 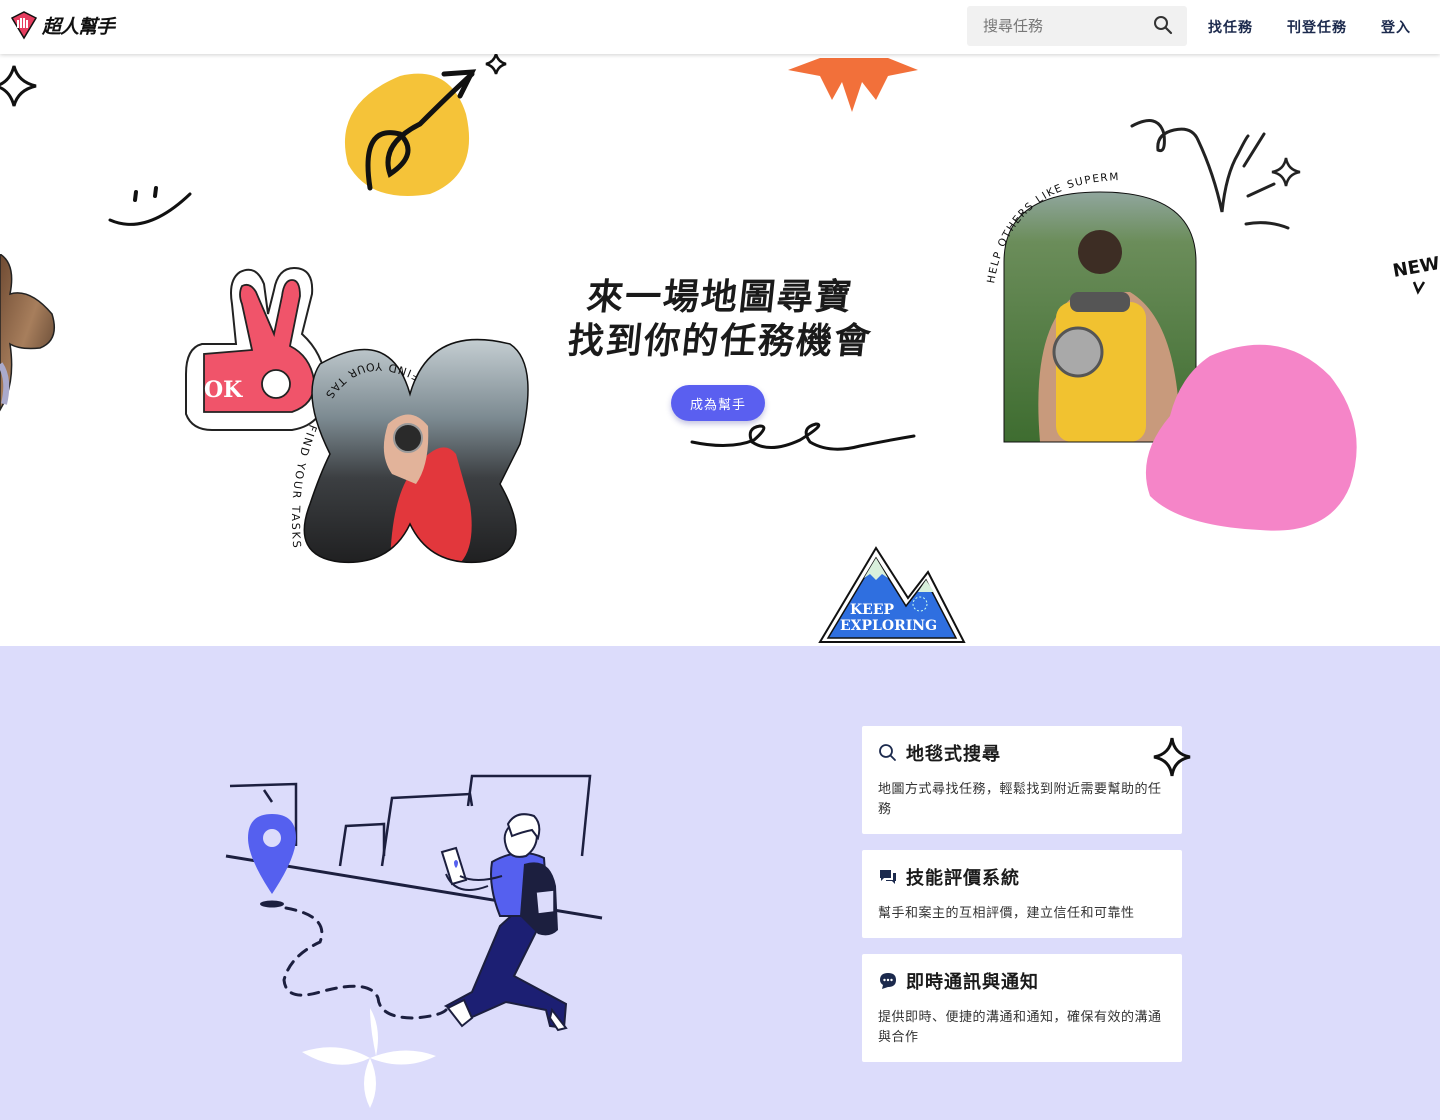 I want to click on nav-find-task: 找任務, so click(x=1230, y=27).